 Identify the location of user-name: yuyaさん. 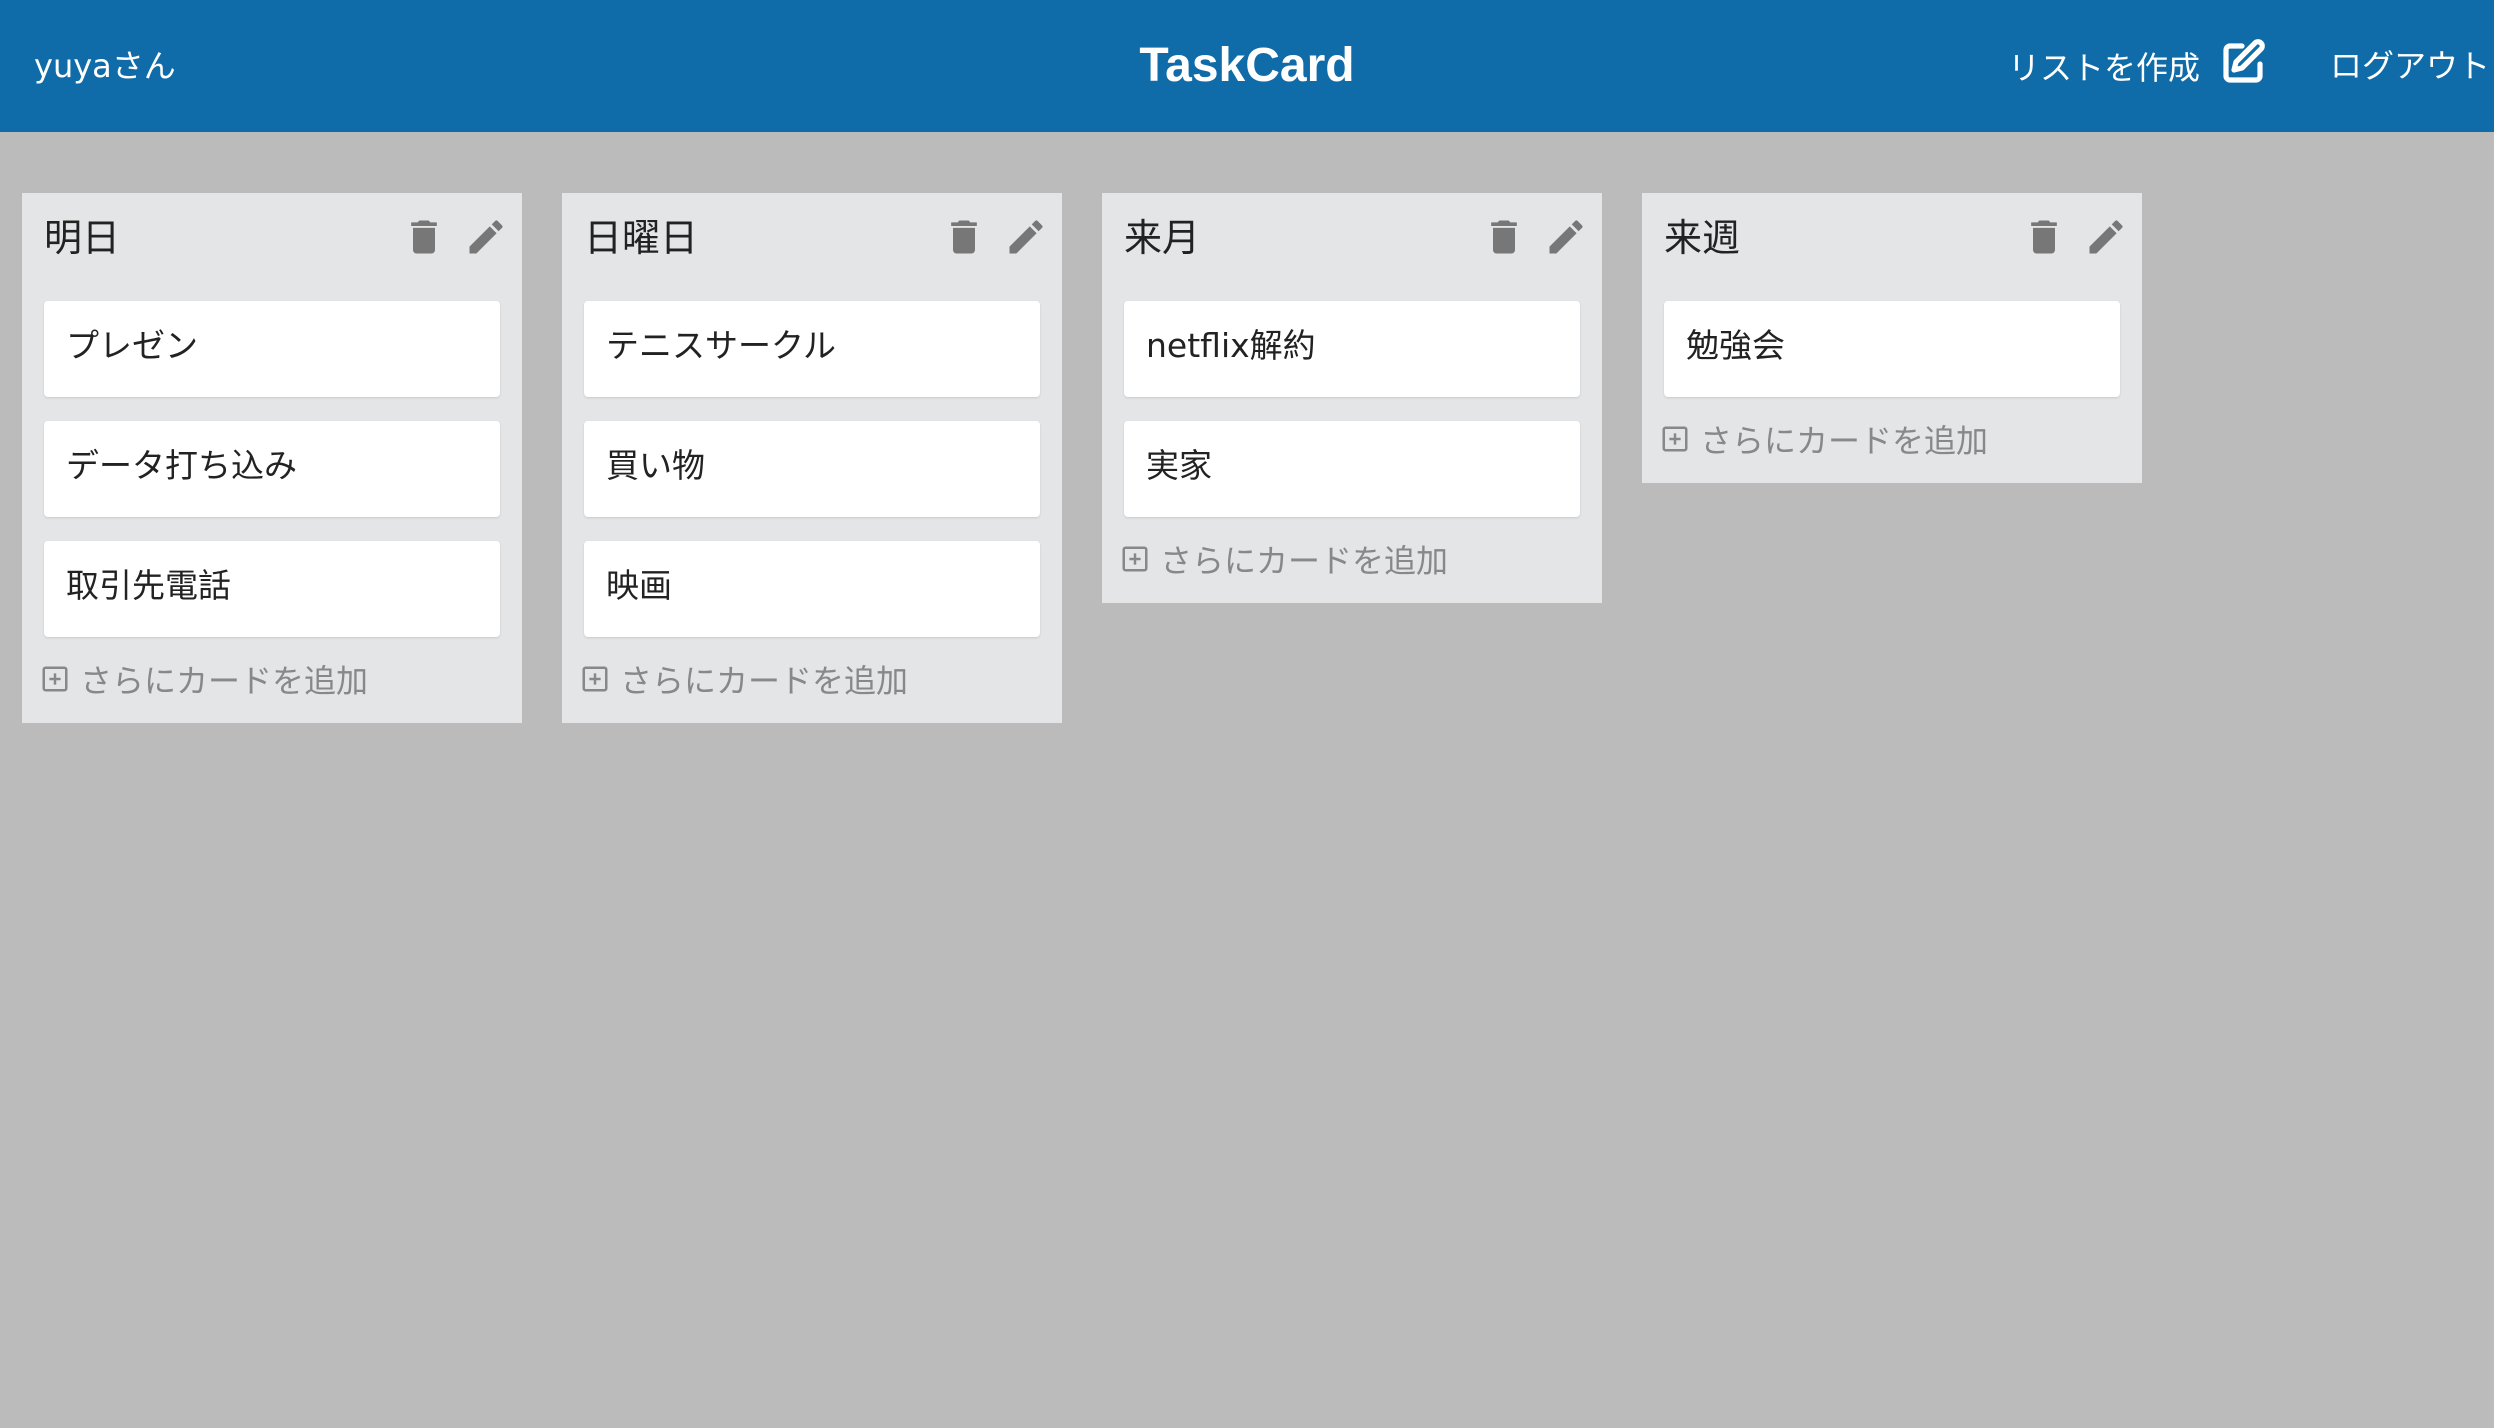
(105, 66).